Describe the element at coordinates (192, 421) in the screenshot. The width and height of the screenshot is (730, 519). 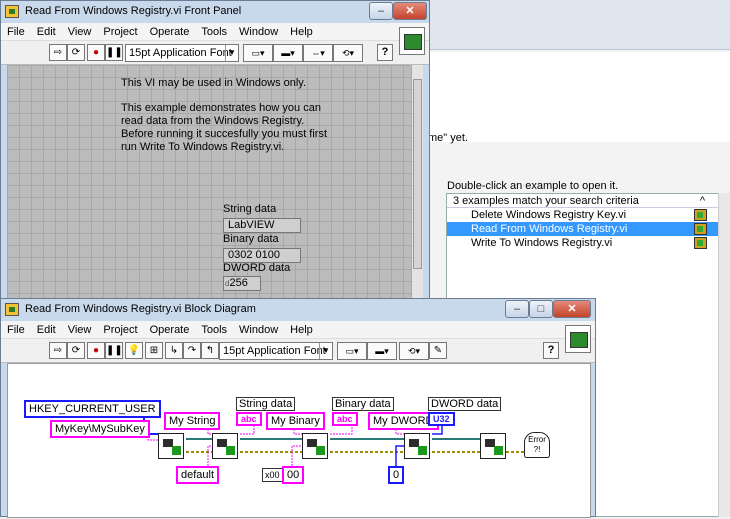
I see `my-string-constant: My String` at that location.